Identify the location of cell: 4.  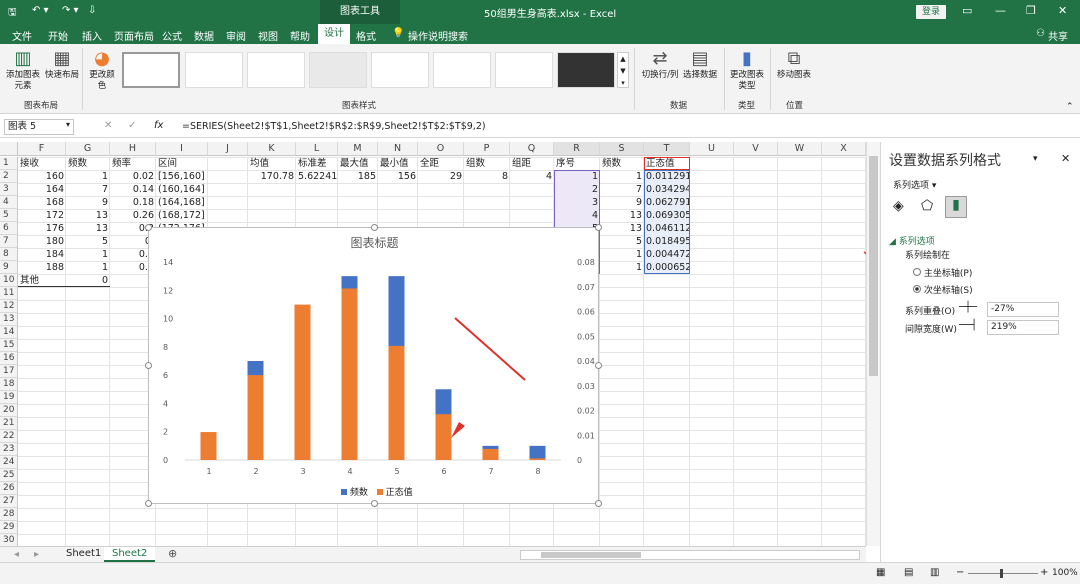
(532, 176).